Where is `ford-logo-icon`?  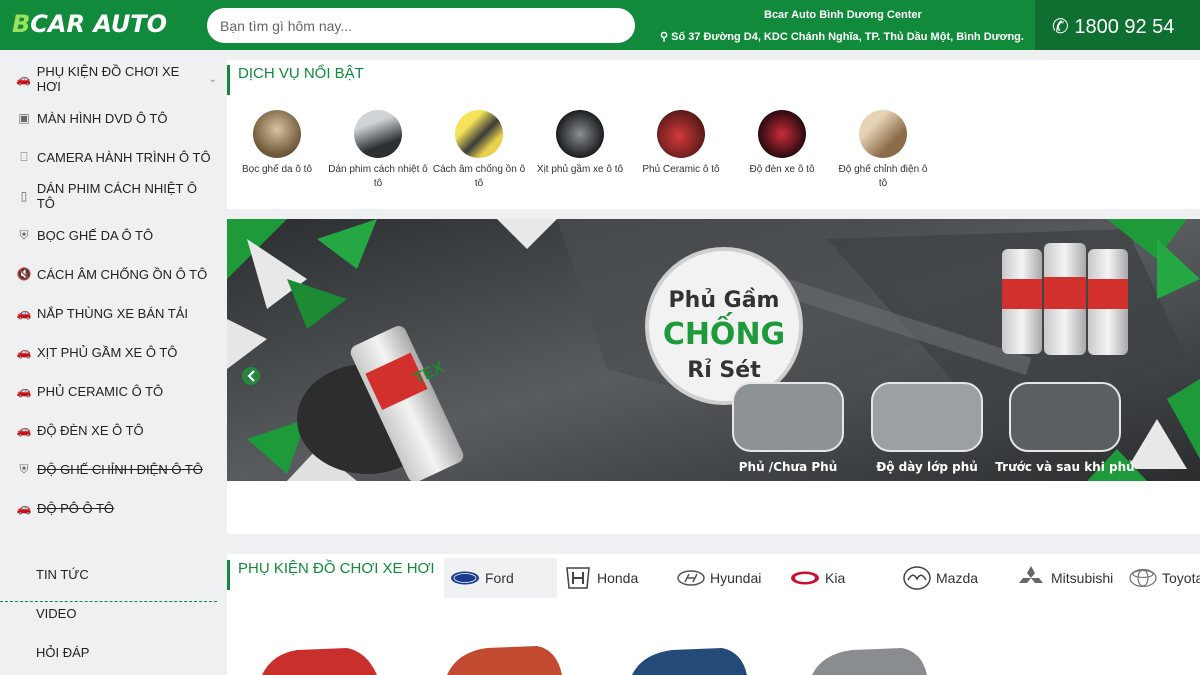
ford-logo-icon is located at coordinates (465, 578).